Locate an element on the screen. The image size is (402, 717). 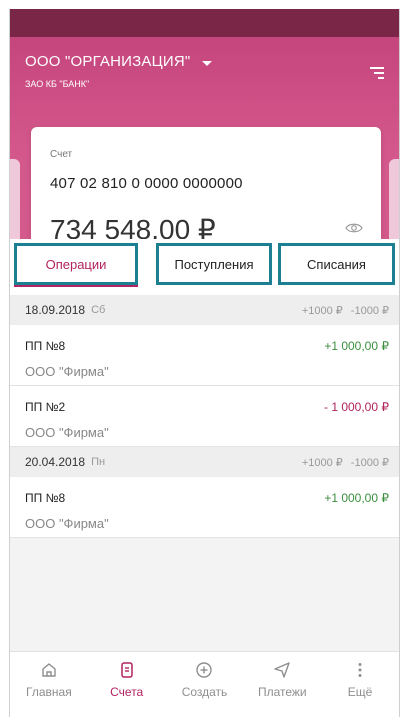
eye-icon is located at coordinates (354, 228).